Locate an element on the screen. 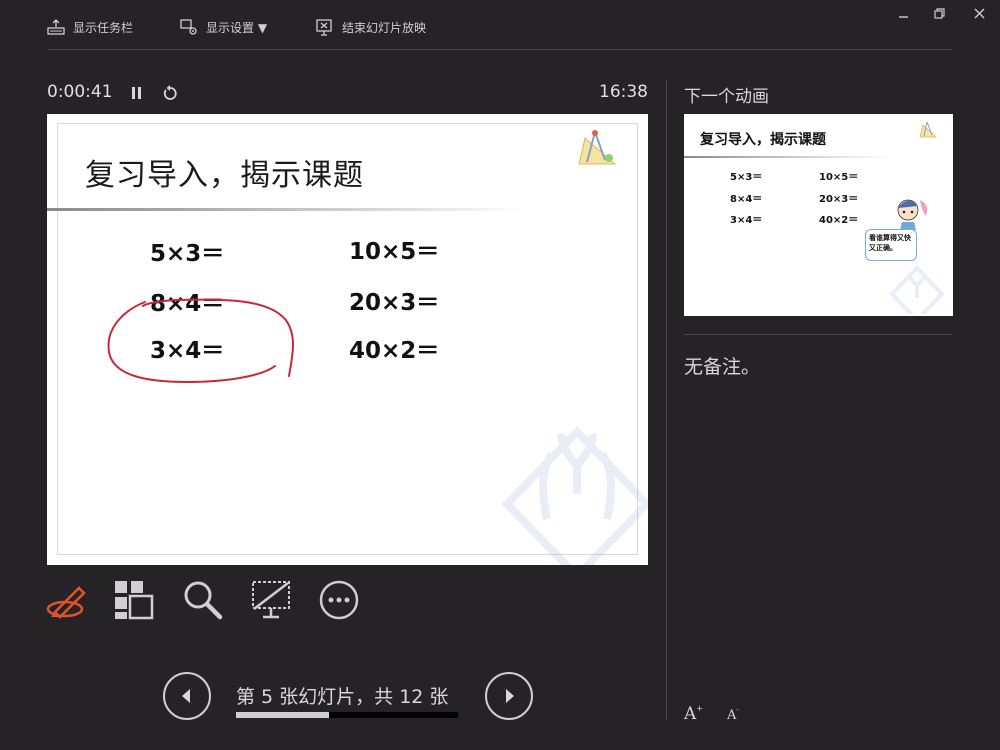 This screenshot has width=1000, height=750. preview-title-underline is located at coordinates (789, 157).